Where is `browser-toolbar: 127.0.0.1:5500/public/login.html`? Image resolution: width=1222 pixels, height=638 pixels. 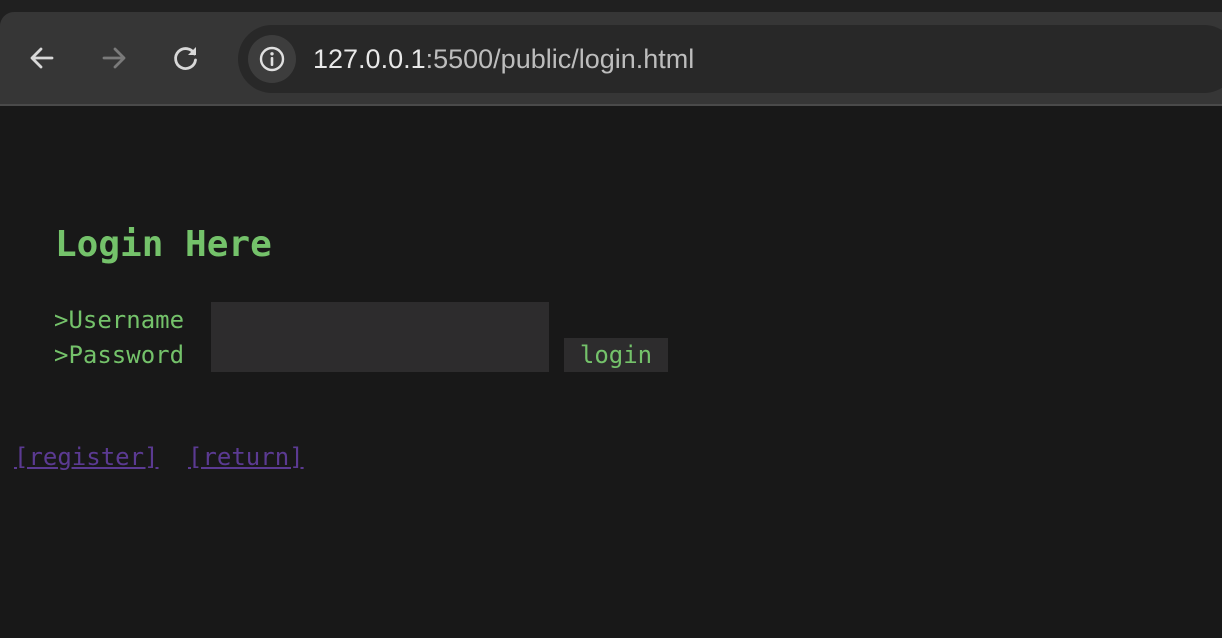
browser-toolbar: 127.0.0.1:5500/public/login.html is located at coordinates (611, 58).